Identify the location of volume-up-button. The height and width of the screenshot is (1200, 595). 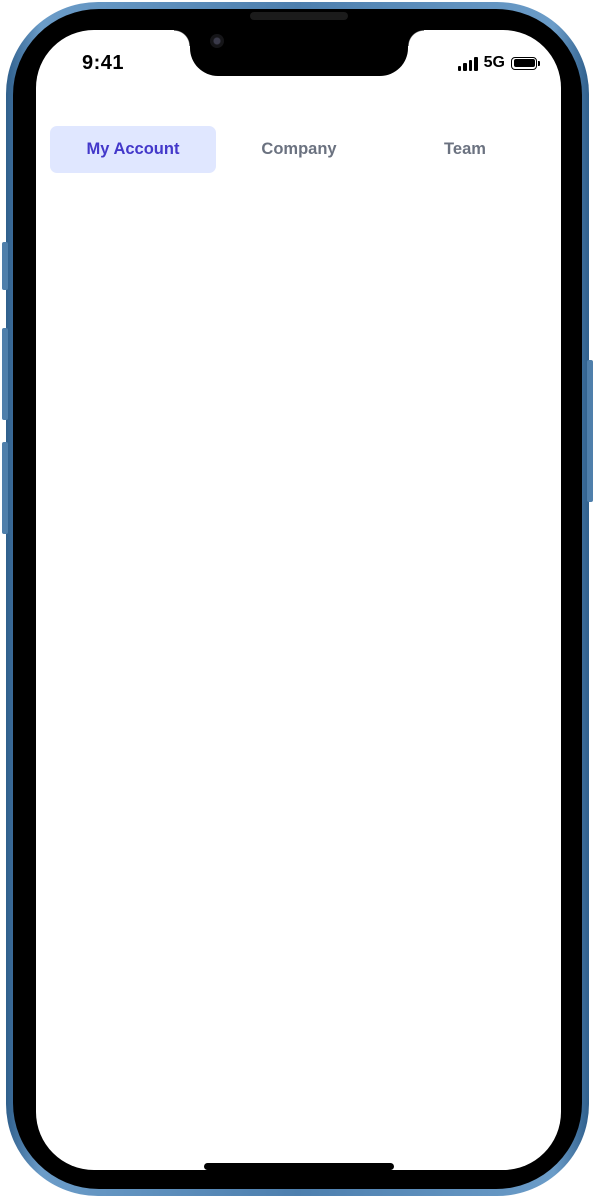
(5, 374).